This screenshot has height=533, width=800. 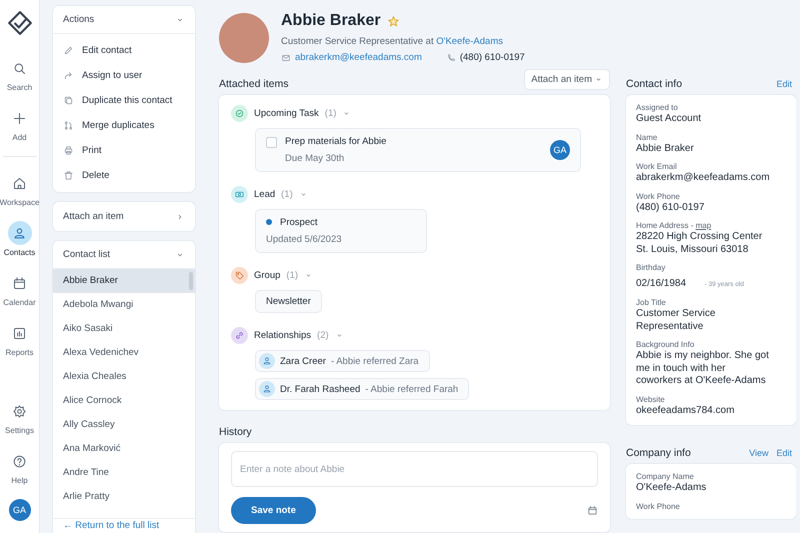 I want to click on section-title: History, so click(x=236, y=432).